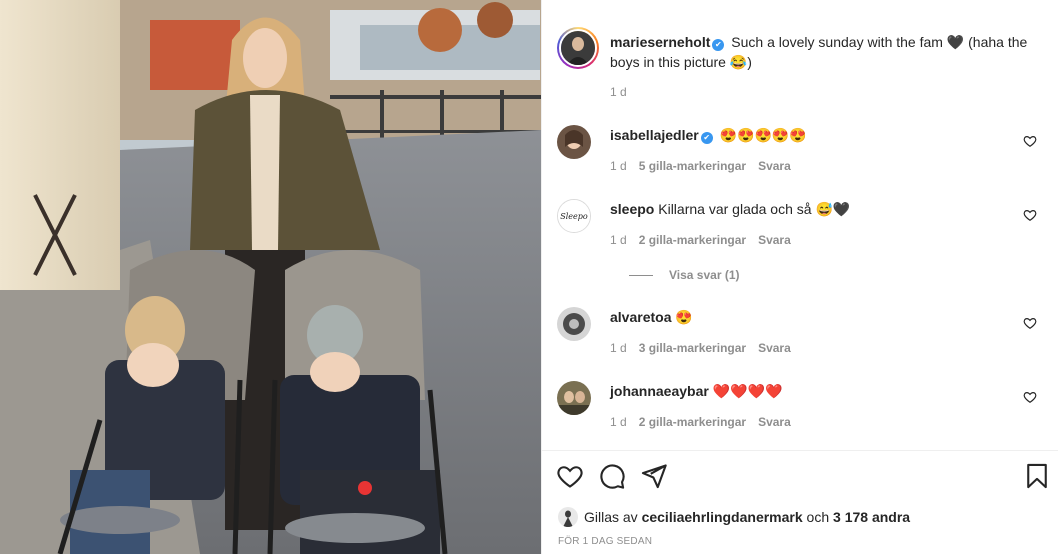 This screenshot has height=554, width=1058. I want to click on post-timestamp: För 1 dag sedan, so click(605, 541).